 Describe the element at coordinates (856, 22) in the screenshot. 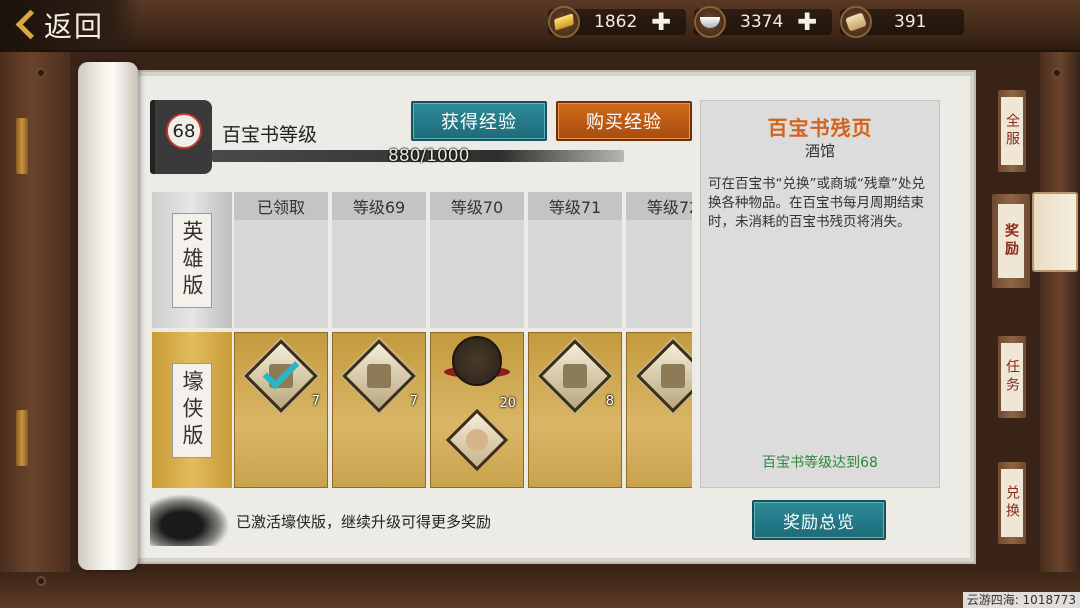

I see `scroll-ticket-icon` at that location.